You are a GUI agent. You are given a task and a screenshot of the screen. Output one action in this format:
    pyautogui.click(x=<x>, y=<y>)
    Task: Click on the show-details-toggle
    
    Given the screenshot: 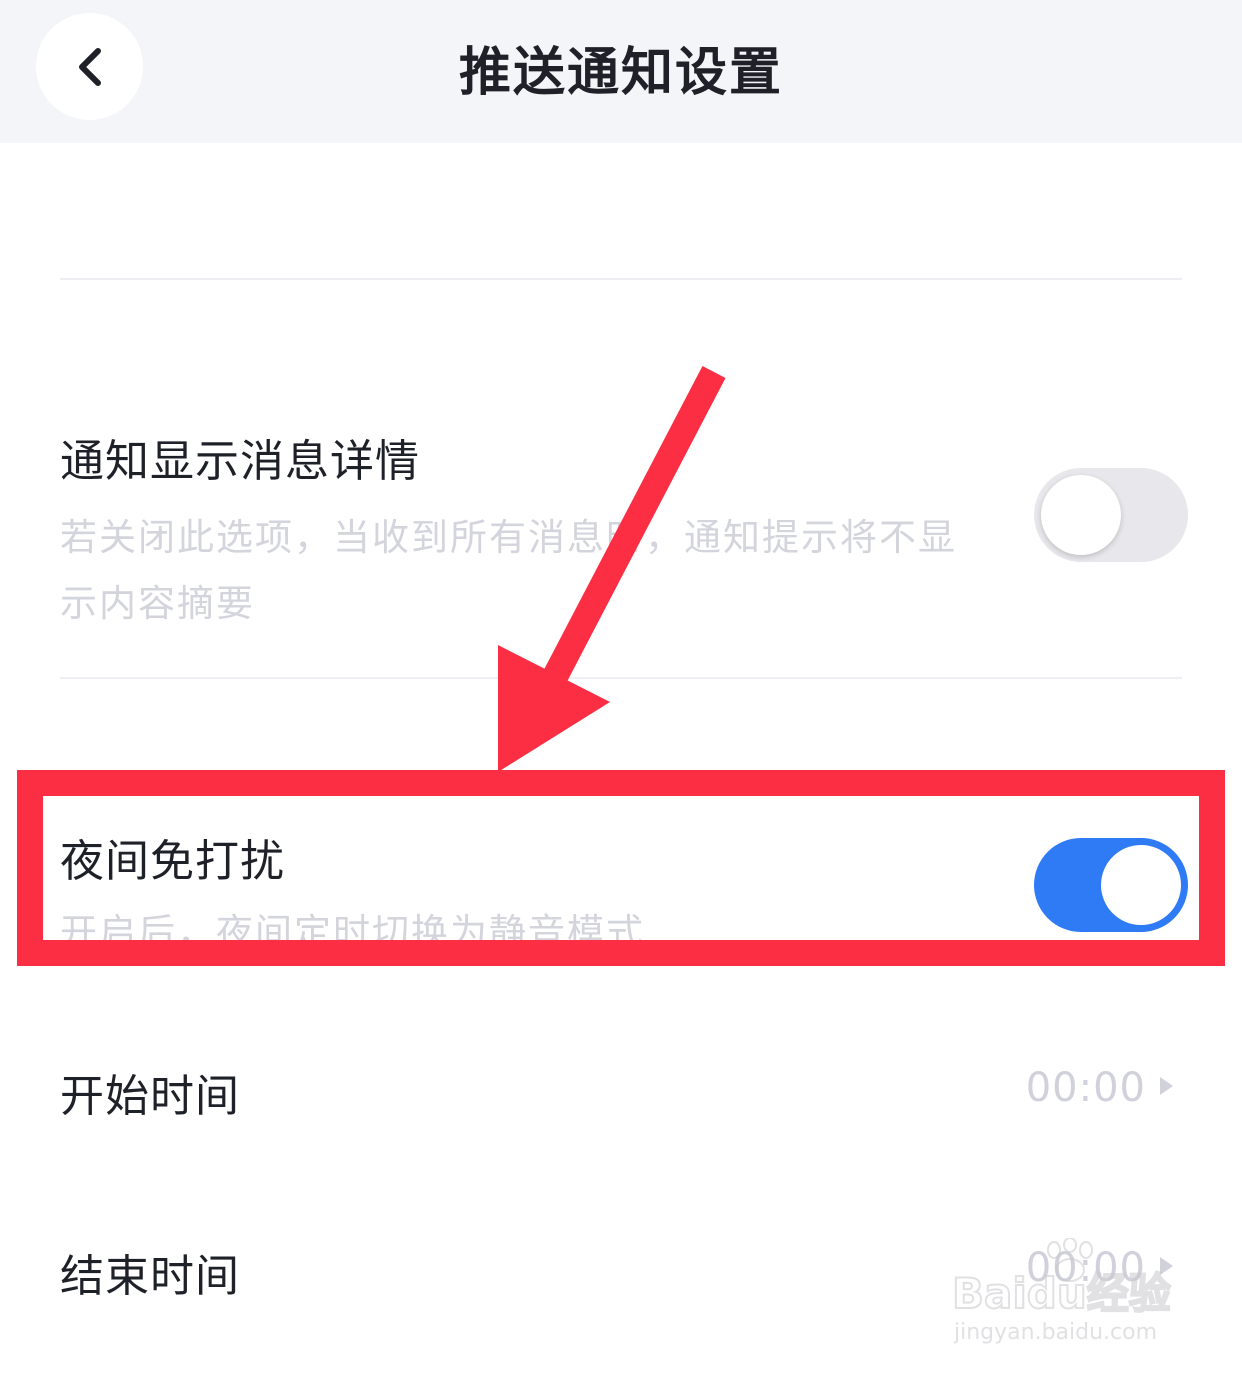 What is the action you would take?
    pyautogui.click(x=1111, y=515)
    